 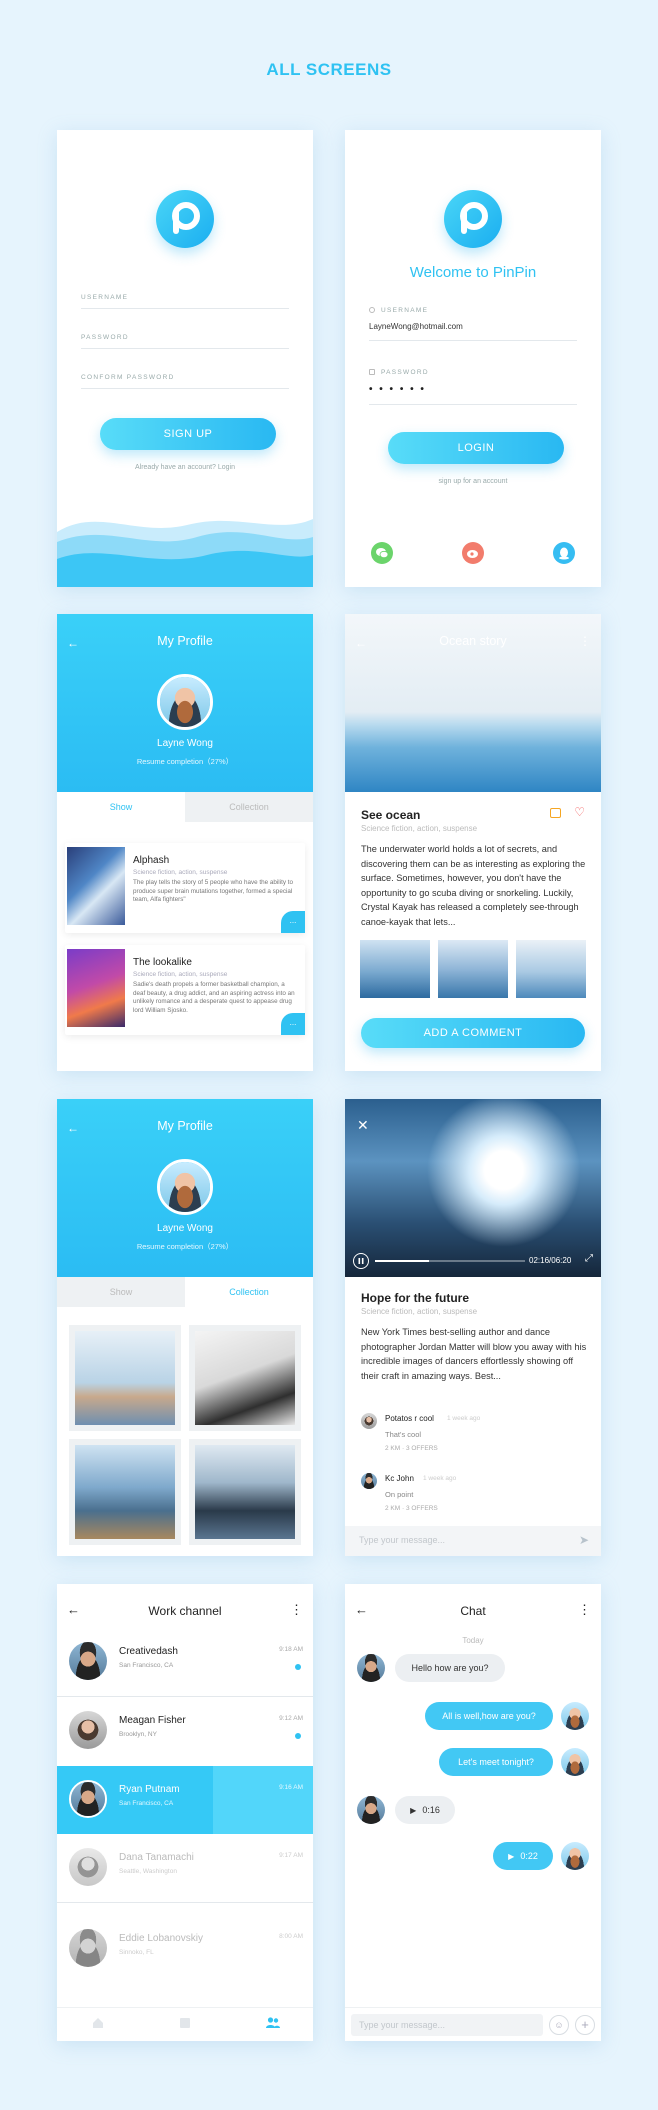 What do you see at coordinates (579, 812) in the screenshot?
I see `heart-icon: ♡` at bounding box center [579, 812].